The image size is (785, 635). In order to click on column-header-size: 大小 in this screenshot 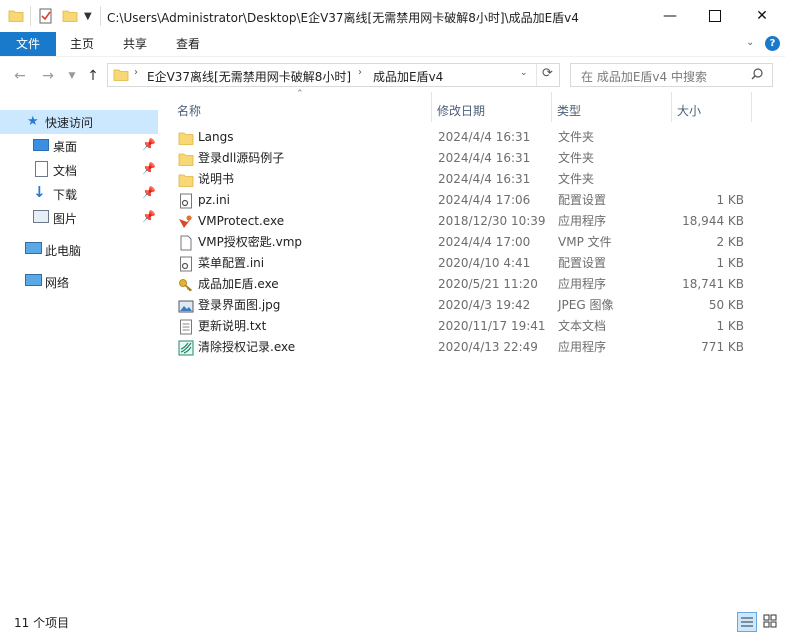, I will do `click(689, 111)`.